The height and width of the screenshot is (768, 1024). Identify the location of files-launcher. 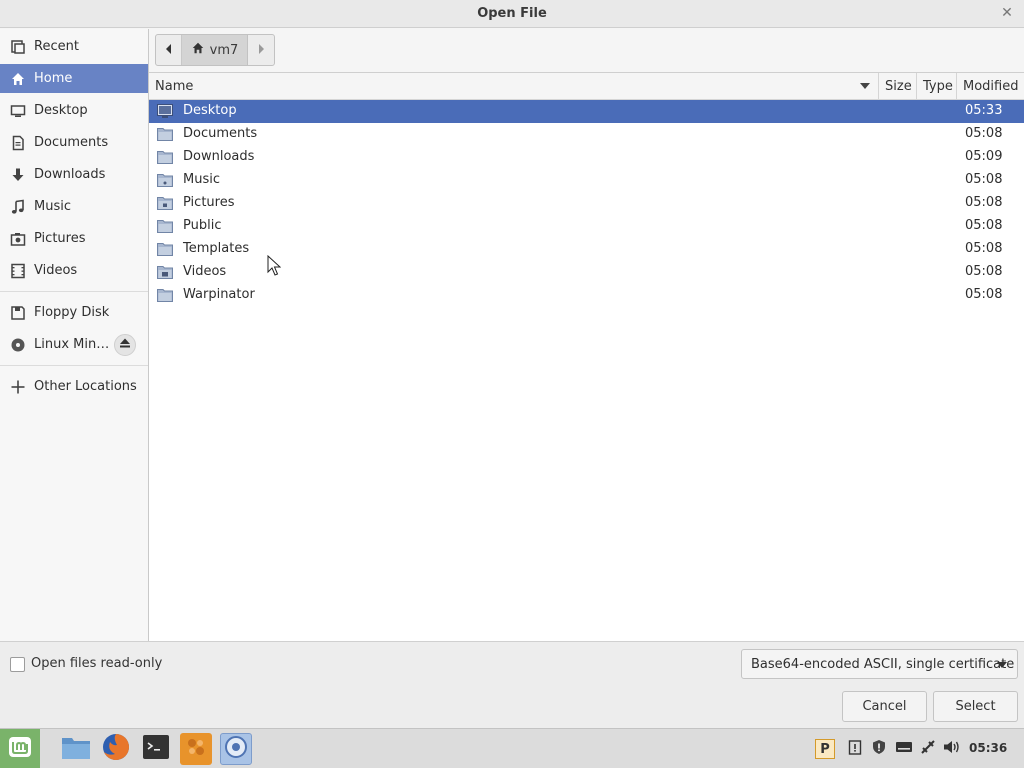
(76, 749).